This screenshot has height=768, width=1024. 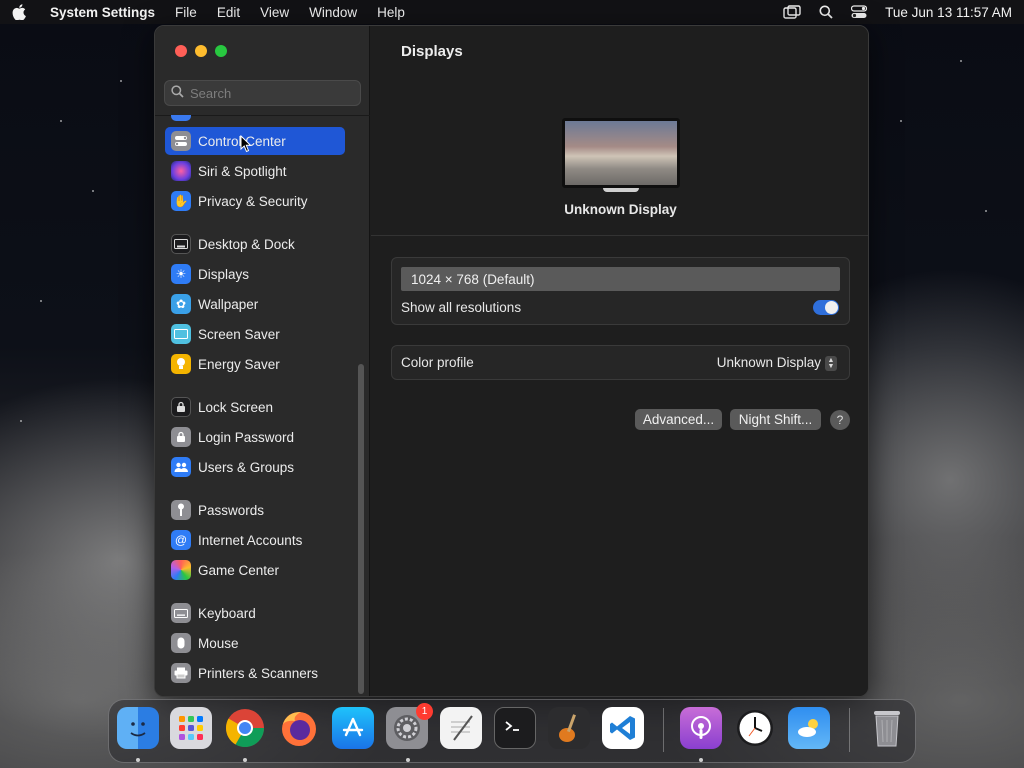 What do you see at coordinates (138, 728) in the screenshot?
I see `finder-icon` at bounding box center [138, 728].